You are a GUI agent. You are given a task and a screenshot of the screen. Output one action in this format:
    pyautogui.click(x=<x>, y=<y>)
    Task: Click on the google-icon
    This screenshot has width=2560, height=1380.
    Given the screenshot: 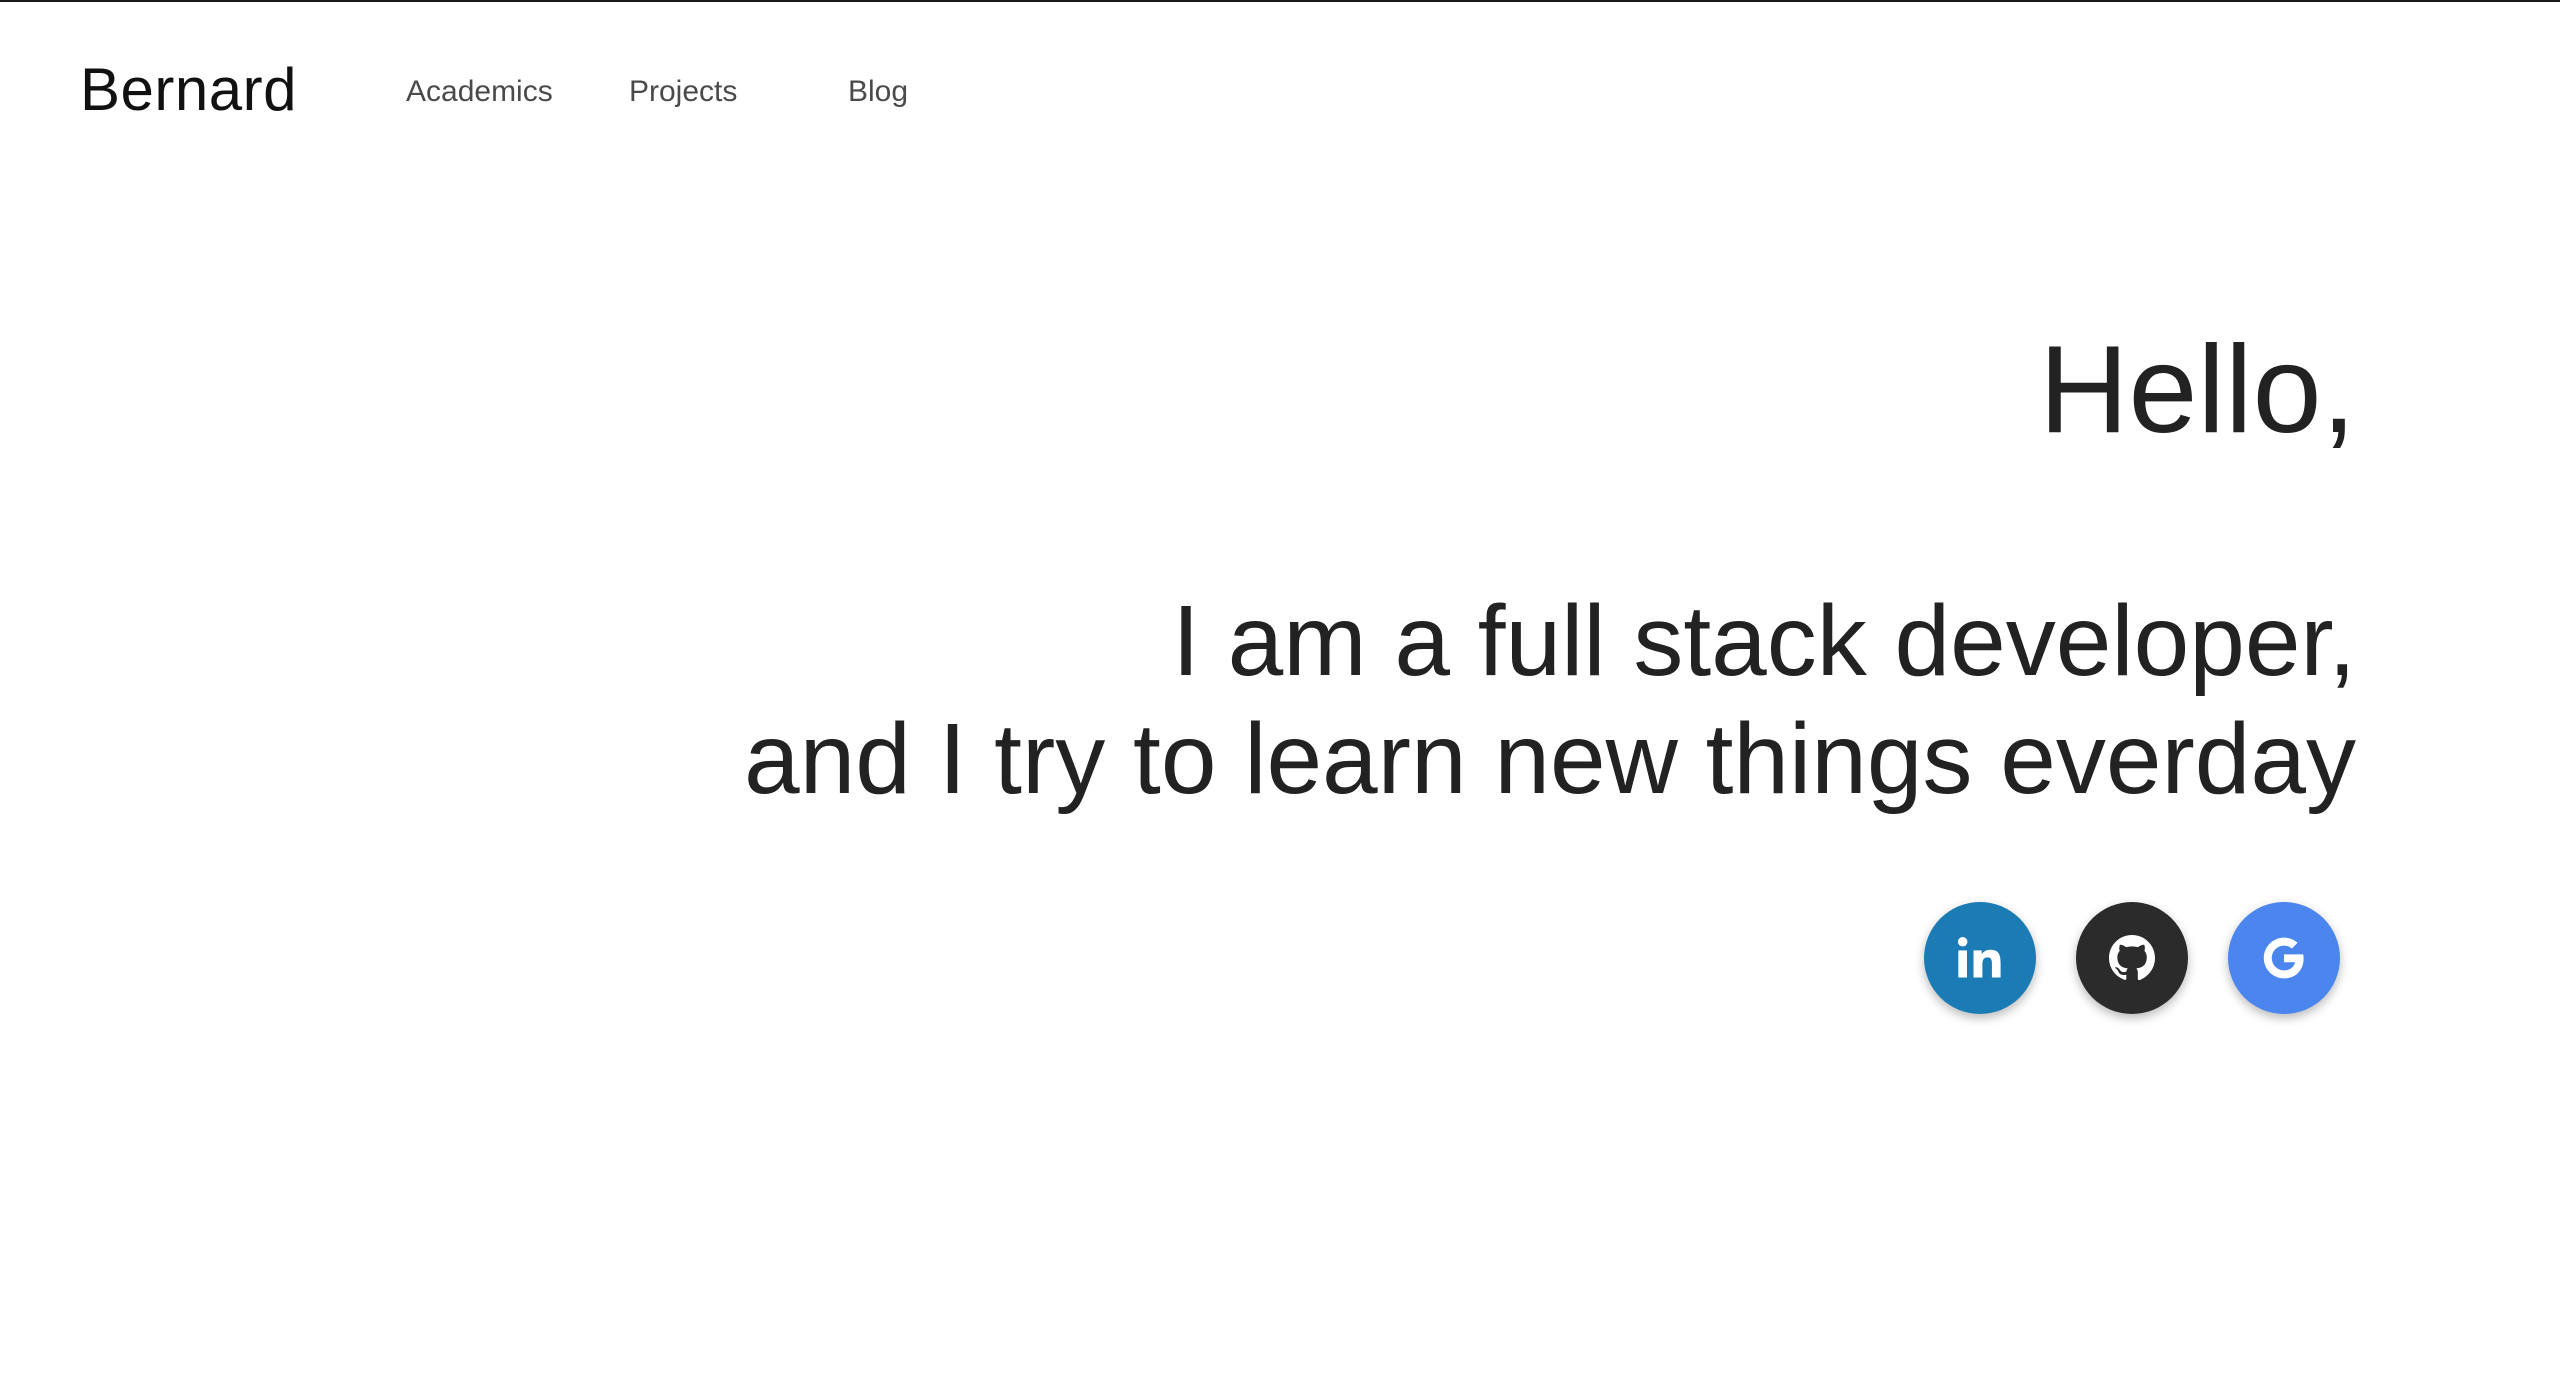 What is the action you would take?
    pyautogui.click(x=2283, y=958)
    